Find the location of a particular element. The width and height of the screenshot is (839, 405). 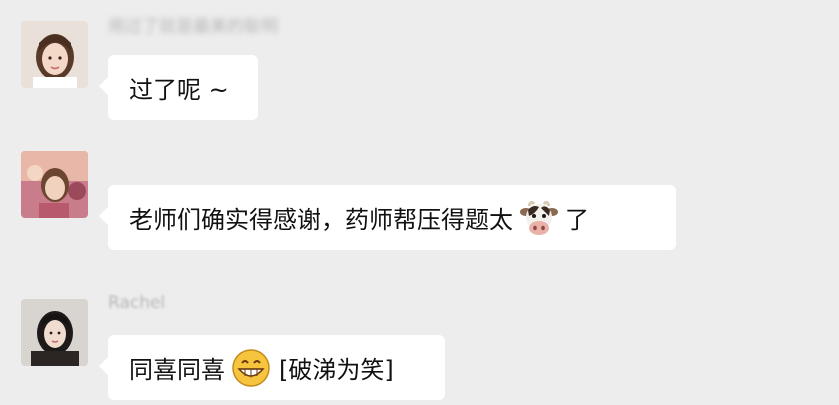

message-bubble: 同喜同喜 [破涕为笑] is located at coordinates (272, 367).